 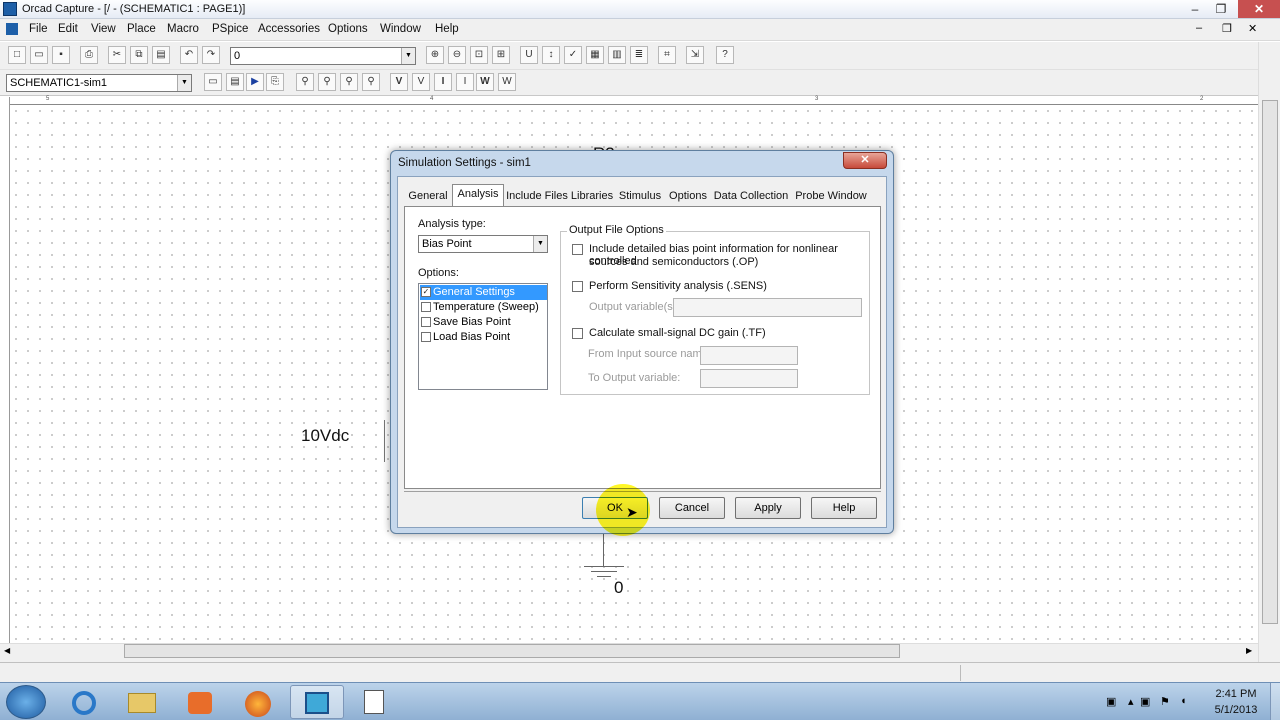 I want to click on edit-profile-icon: ▤, so click(x=235, y=82).